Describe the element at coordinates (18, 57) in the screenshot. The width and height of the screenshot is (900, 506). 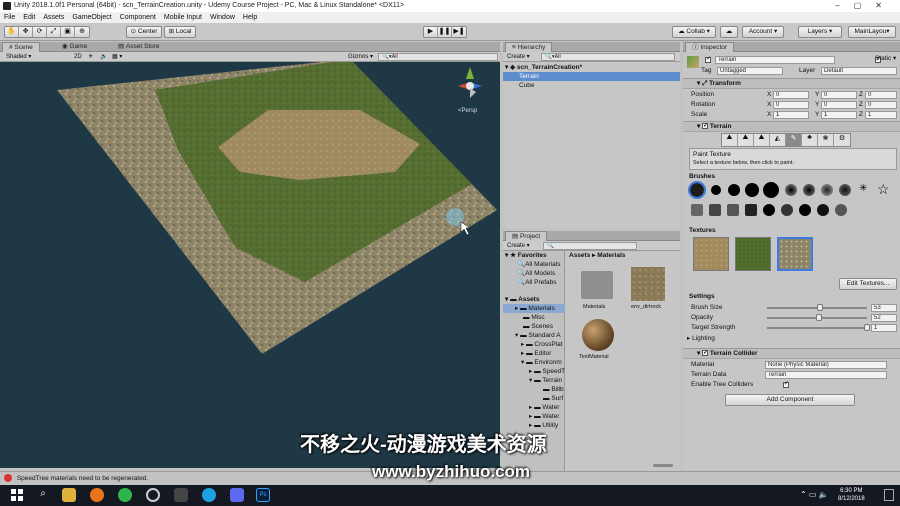
I see `shading-mode-dropdown: Shaded ▾` at that location.